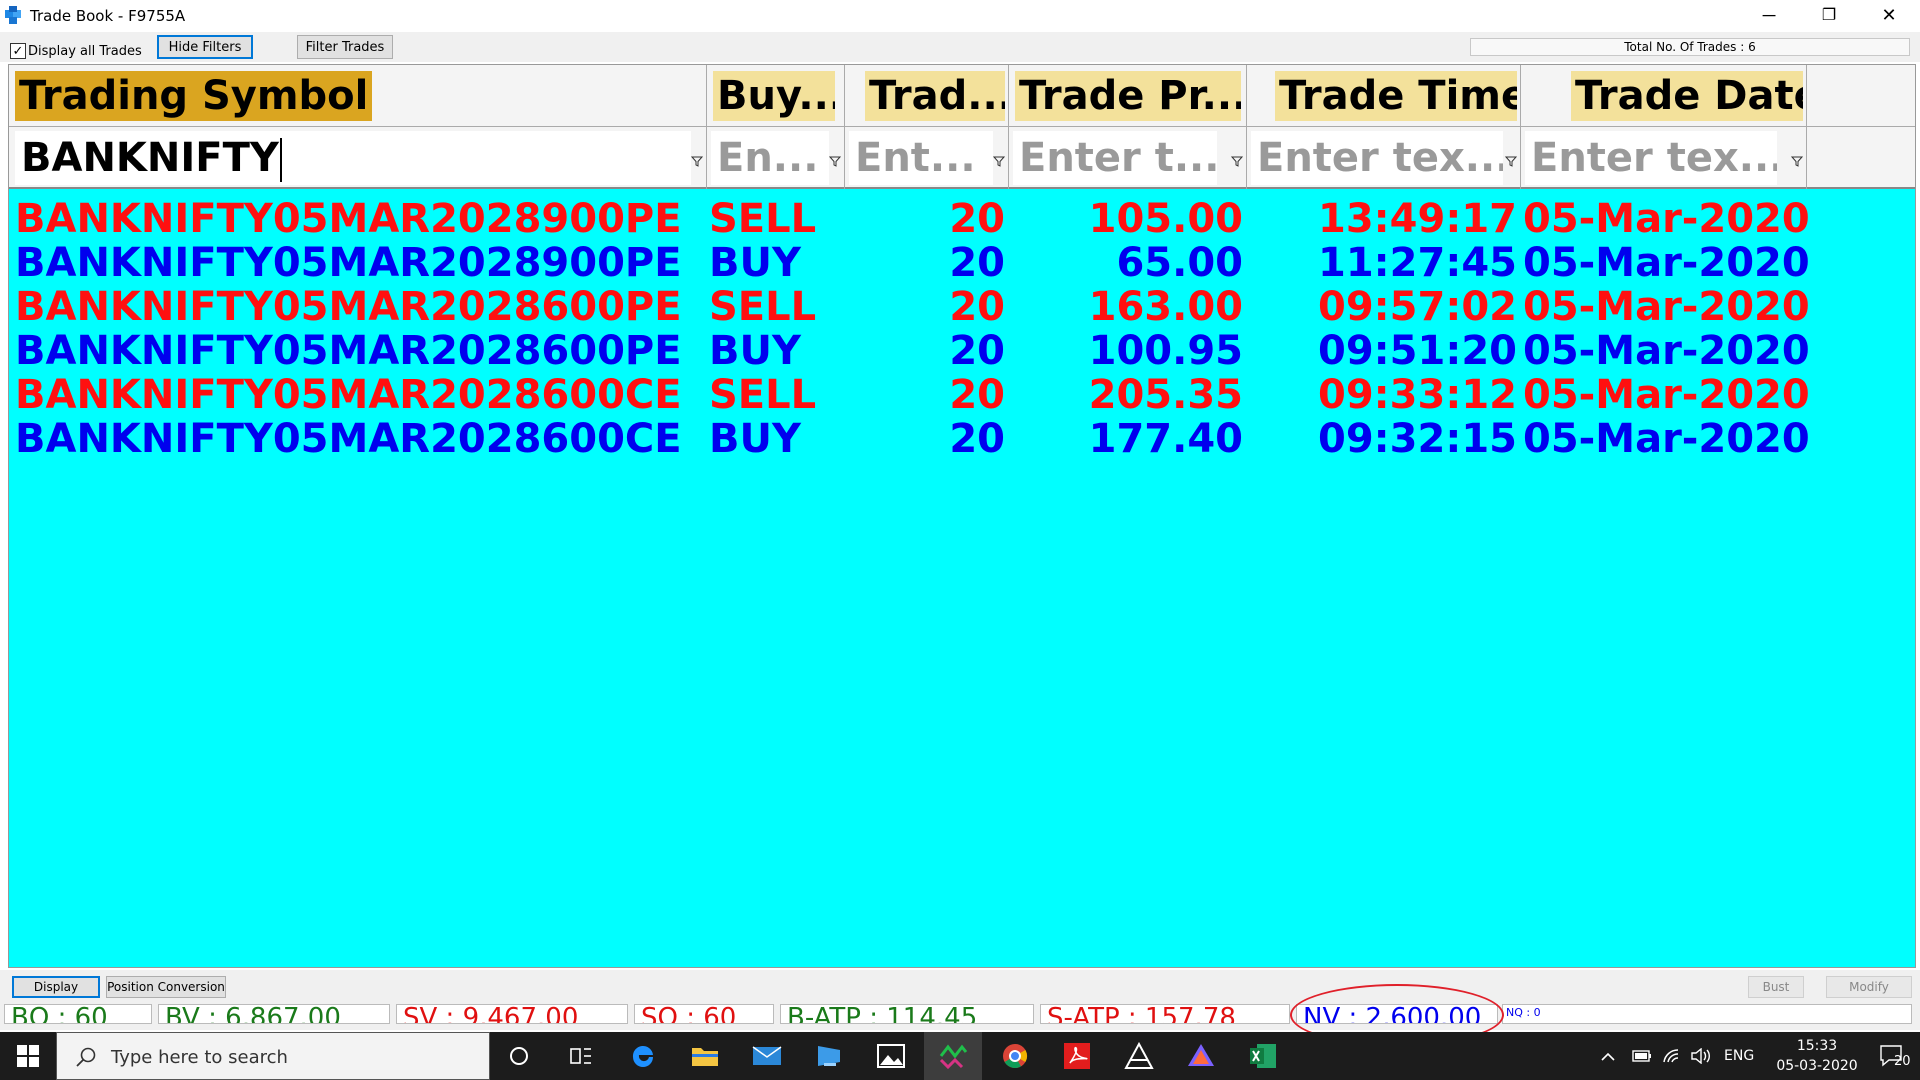  I want to click on volume-icon, so click(1701, 1056).